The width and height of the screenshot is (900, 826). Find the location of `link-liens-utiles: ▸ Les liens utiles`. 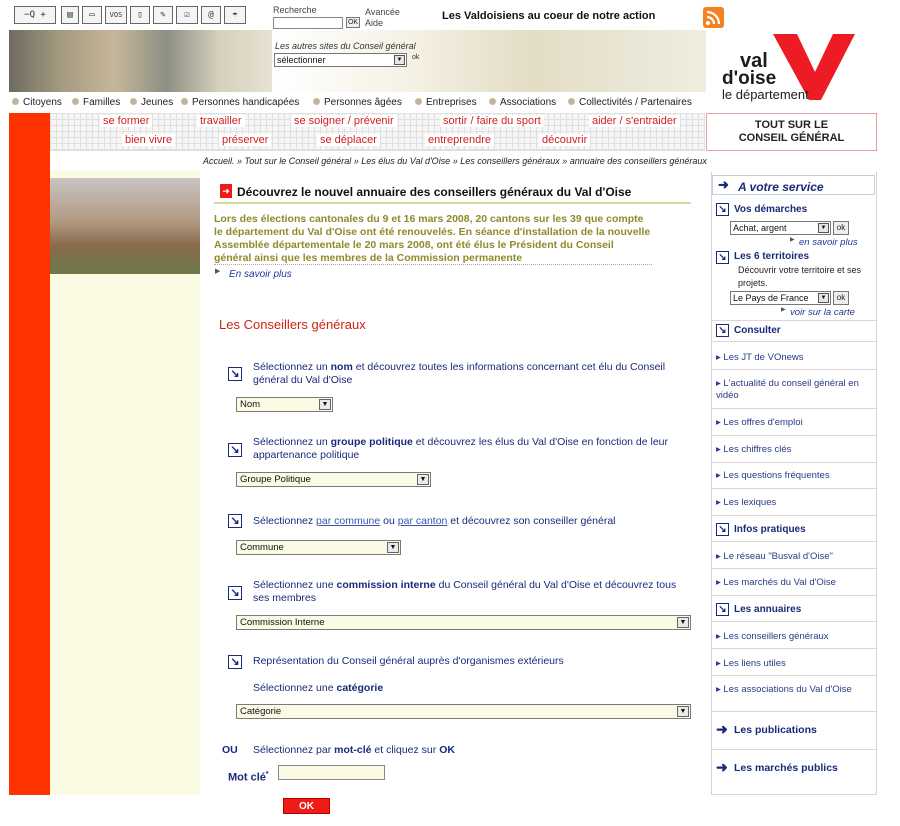

link-liens-utiles: ▸ Les liens utiles is located at coordinates (751, 663).